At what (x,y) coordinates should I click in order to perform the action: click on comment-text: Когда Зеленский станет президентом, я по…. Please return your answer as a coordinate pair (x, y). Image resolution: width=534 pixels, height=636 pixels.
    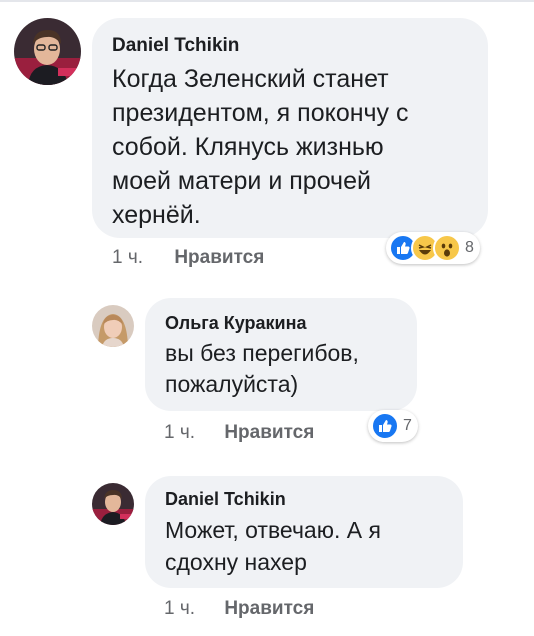
    Looking at the image, I should click on (260, 147).